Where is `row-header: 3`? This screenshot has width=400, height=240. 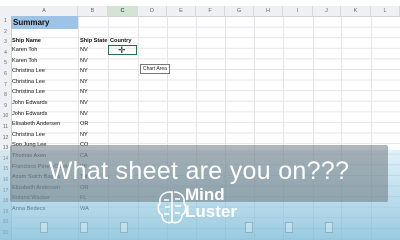
row-header: 3 is located at coordinates (5, 42).